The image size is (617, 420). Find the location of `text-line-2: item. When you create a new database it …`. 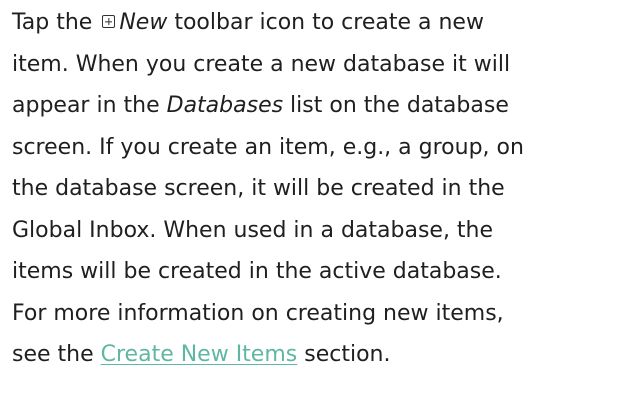

text-line-2: item. When you create a new database it … is located at coordinates (261, 64).